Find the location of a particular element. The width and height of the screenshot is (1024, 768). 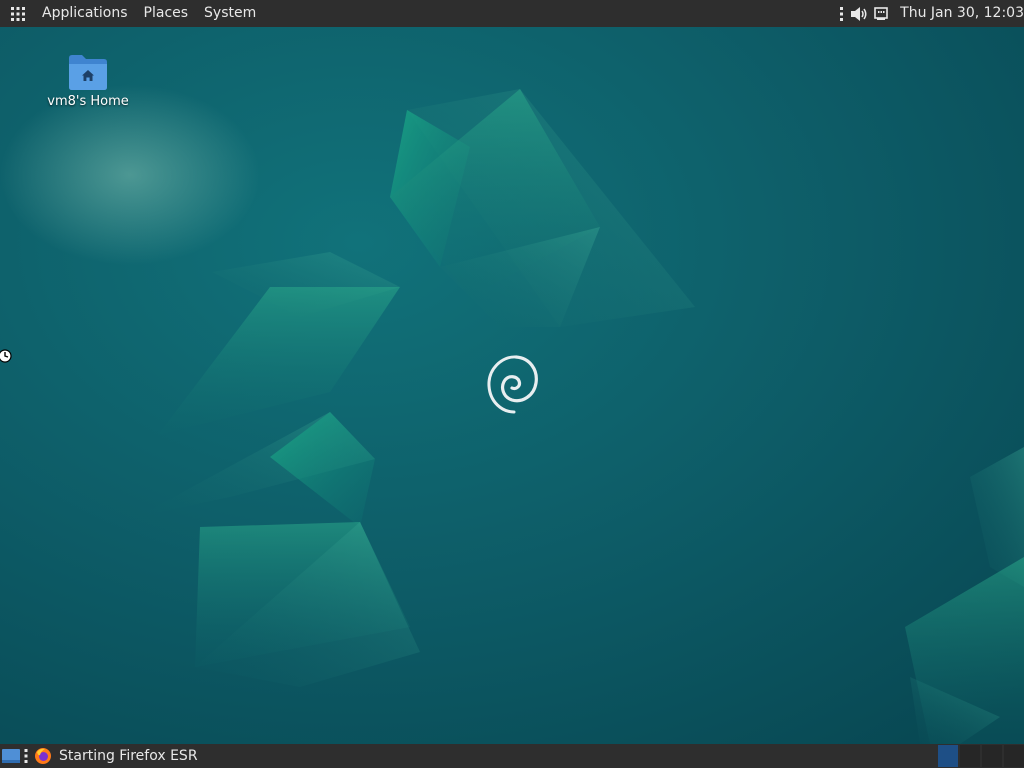

panel-handle-icon is located at coordinates (26, 756).